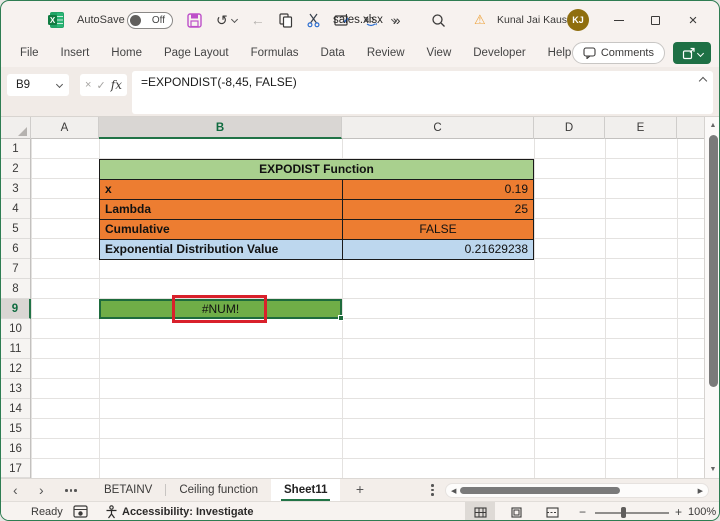 Image resolution: width=720 pixels, height=521 pixels. Describe the element at coordinates (713, 261) in the screenshot. I see `vertical-scroll-thumb` at that location.